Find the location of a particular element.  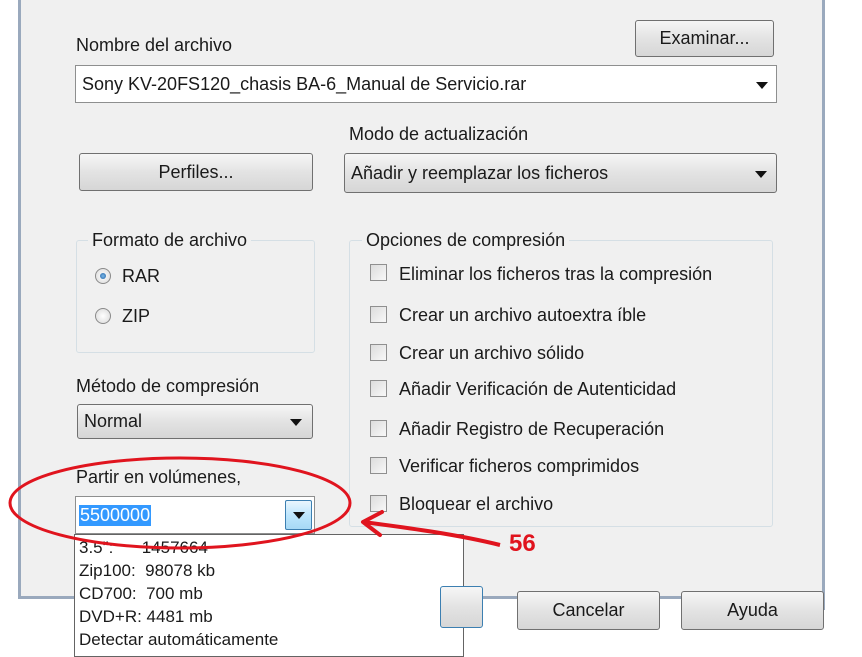

highlight-circle is located at coordinates (180, 503).